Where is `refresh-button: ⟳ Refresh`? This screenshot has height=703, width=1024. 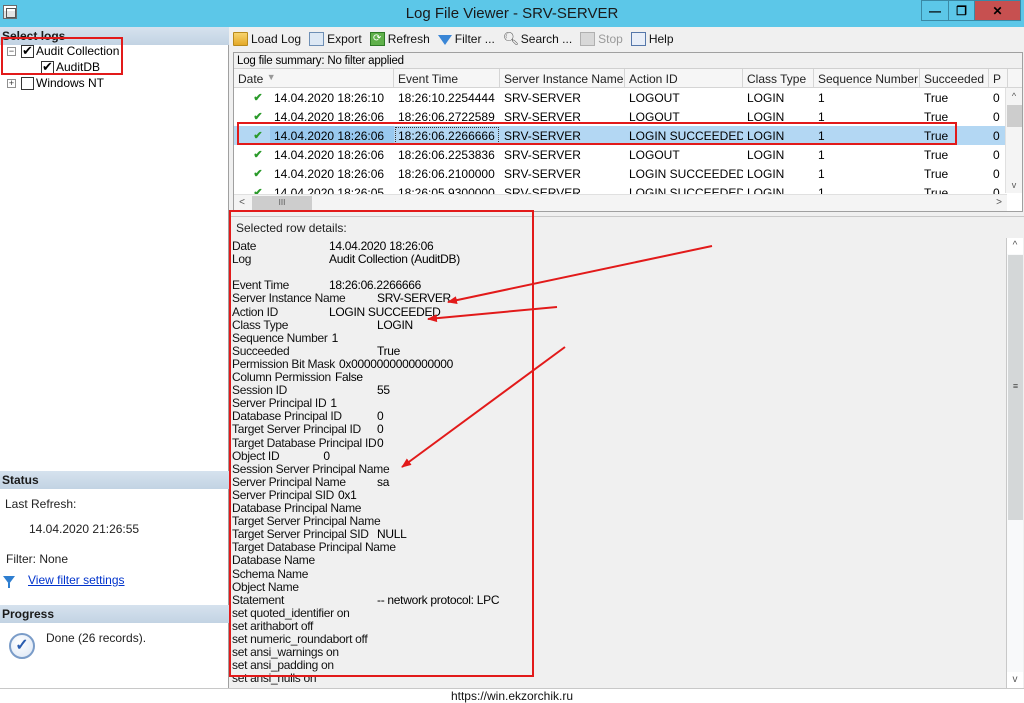
refresh-button: ⟳ Refresh is located at coordinates (399, 39).